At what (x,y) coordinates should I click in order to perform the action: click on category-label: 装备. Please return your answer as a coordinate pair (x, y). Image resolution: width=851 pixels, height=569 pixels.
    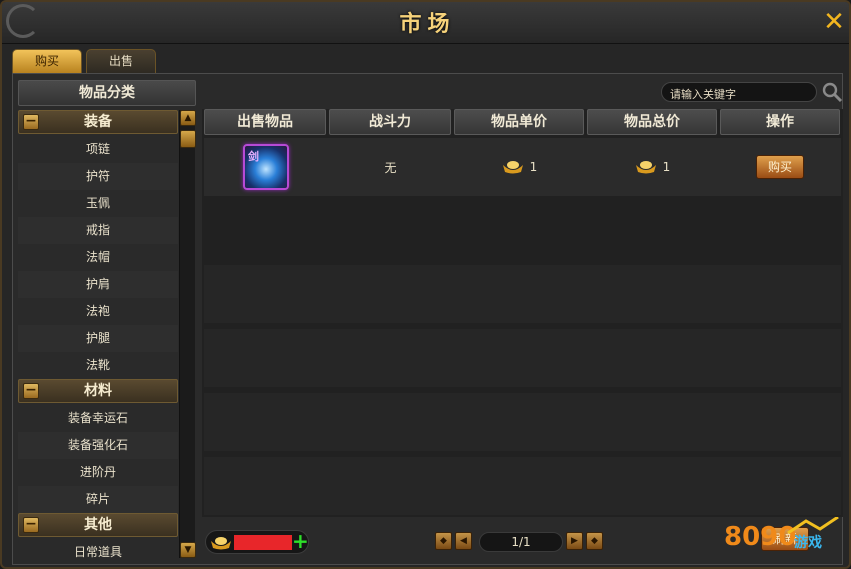
    Looking at the image, I should click on (98, 122).